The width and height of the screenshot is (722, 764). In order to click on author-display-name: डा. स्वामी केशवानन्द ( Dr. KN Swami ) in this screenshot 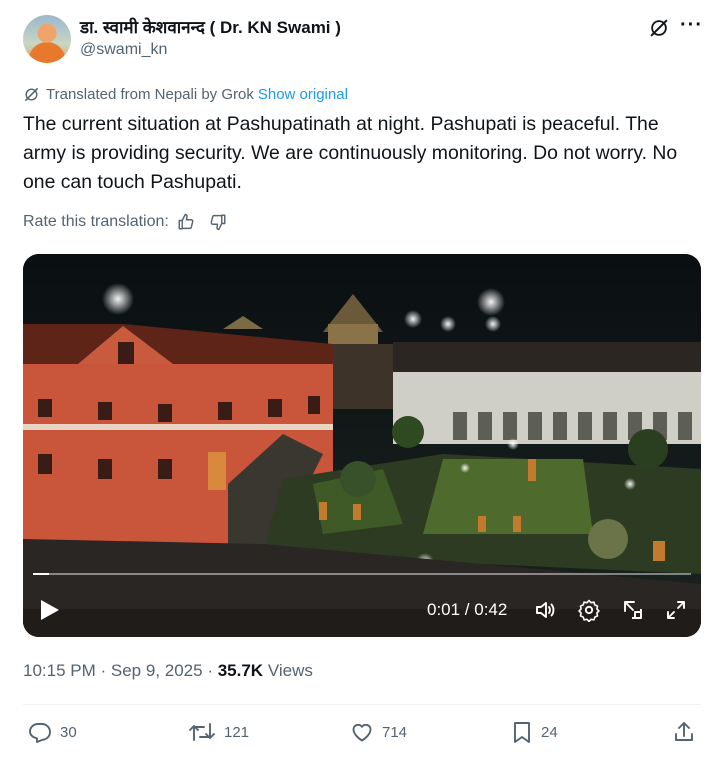, I will do `click(210, 26)`.